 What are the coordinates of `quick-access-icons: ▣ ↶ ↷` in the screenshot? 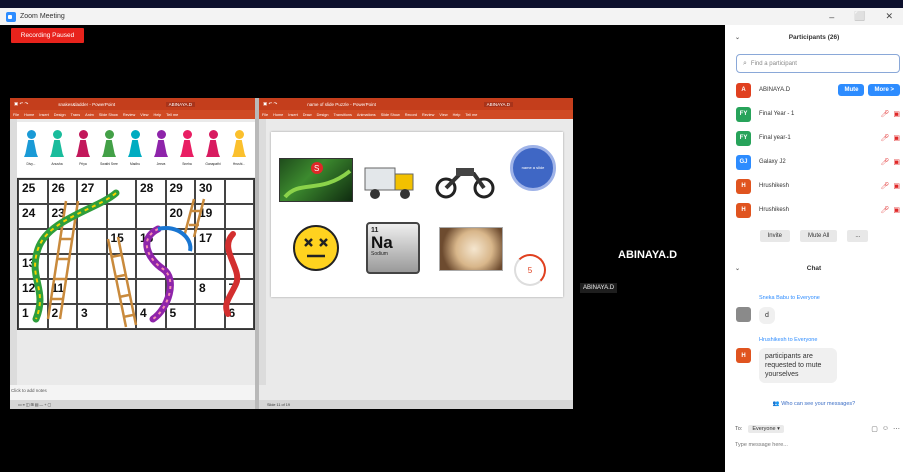 It's located at (21, 103).